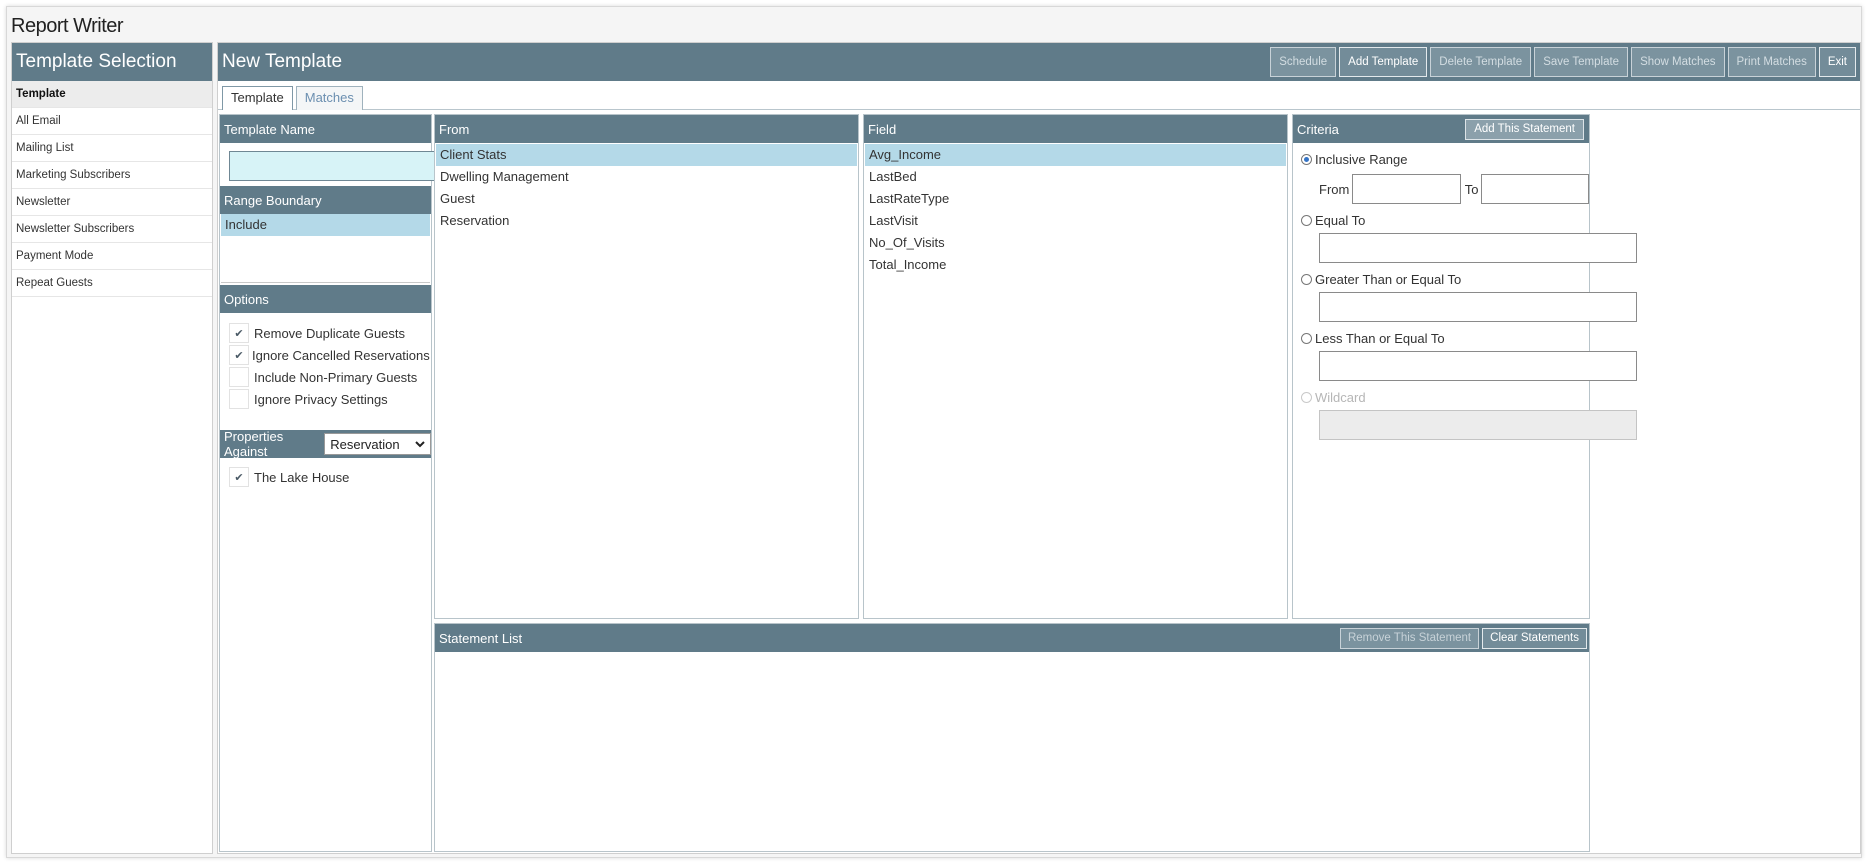  I want to click on tab-bar: Template Matches, so click(292, 98).